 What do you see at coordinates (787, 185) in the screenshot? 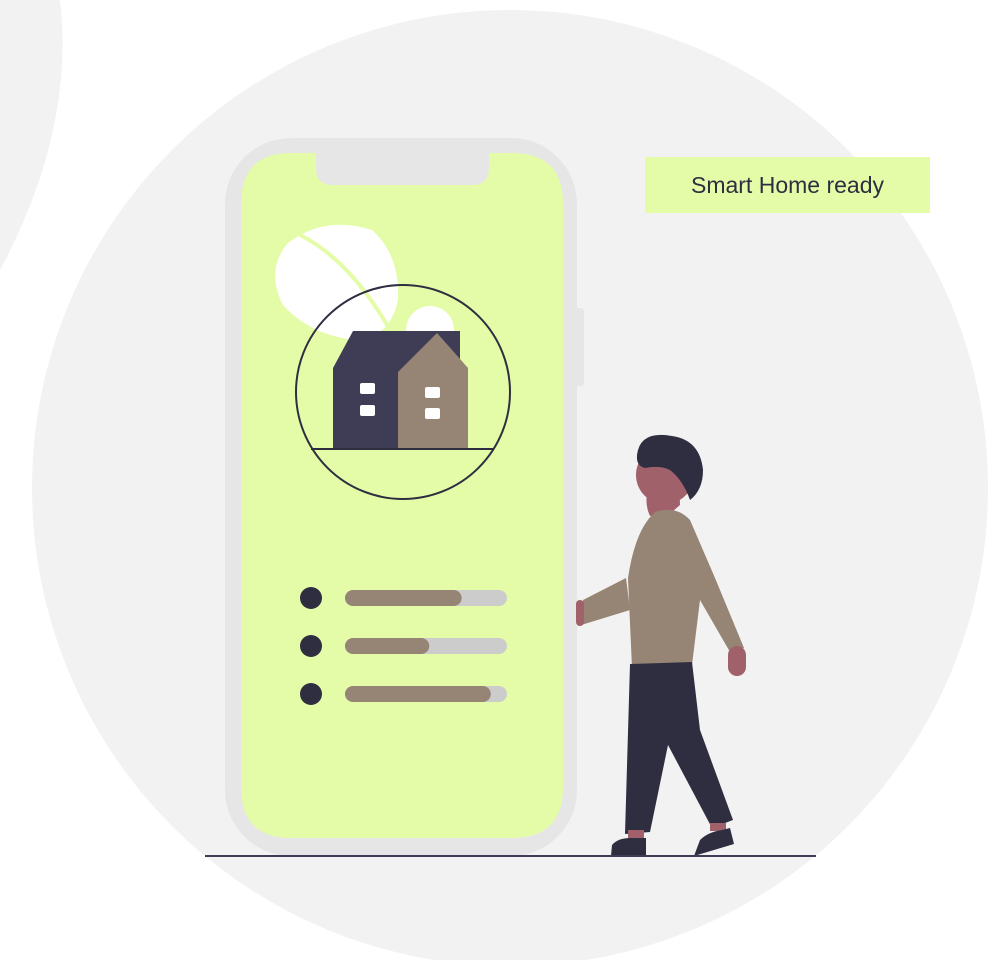
I see `smart-home-caption: Smart Home ready` at bounding box center [787, 185].